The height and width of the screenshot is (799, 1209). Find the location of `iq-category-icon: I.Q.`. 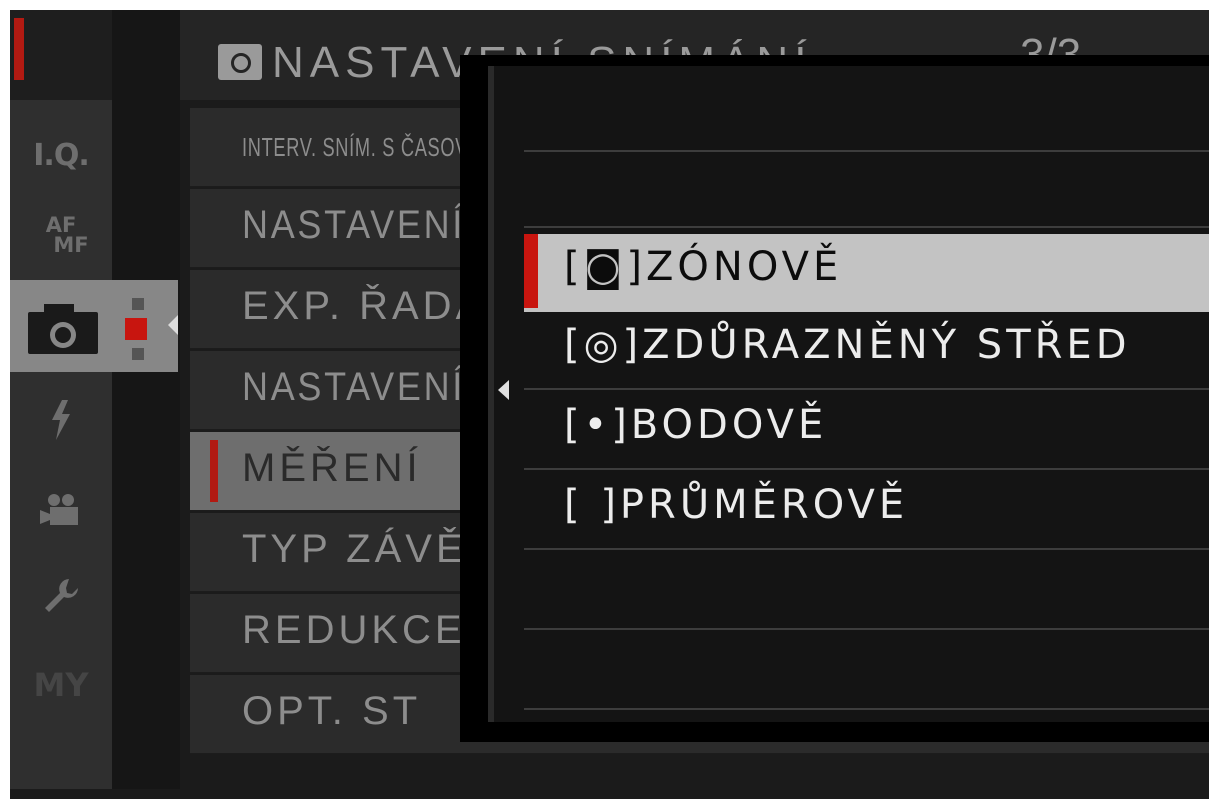

iq-category-icon: I.Q. is located at coordinates (61, 155).